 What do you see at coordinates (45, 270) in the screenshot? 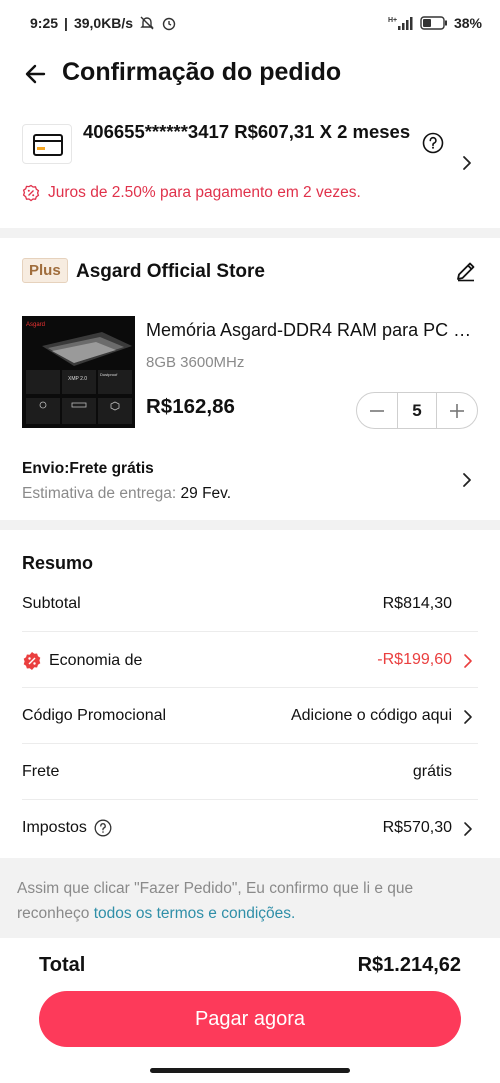
I see `plus-badge: Plus` at bounding box center [45, 270].